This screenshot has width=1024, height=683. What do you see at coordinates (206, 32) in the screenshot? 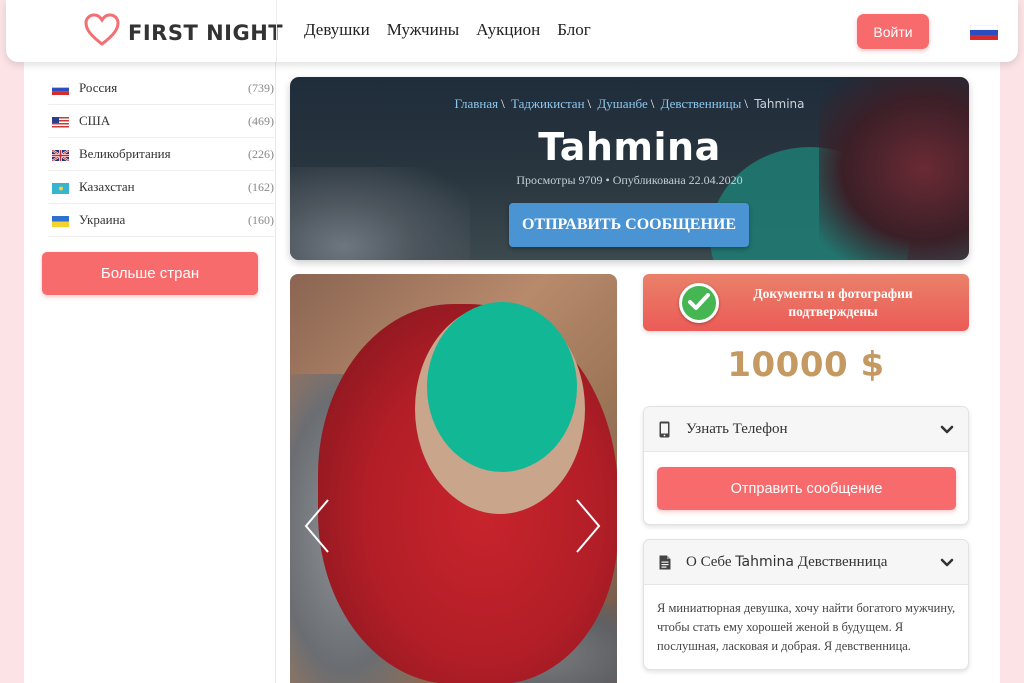
I see `logo-text: FIRST NIGHT` at bounding box center [206, 32].